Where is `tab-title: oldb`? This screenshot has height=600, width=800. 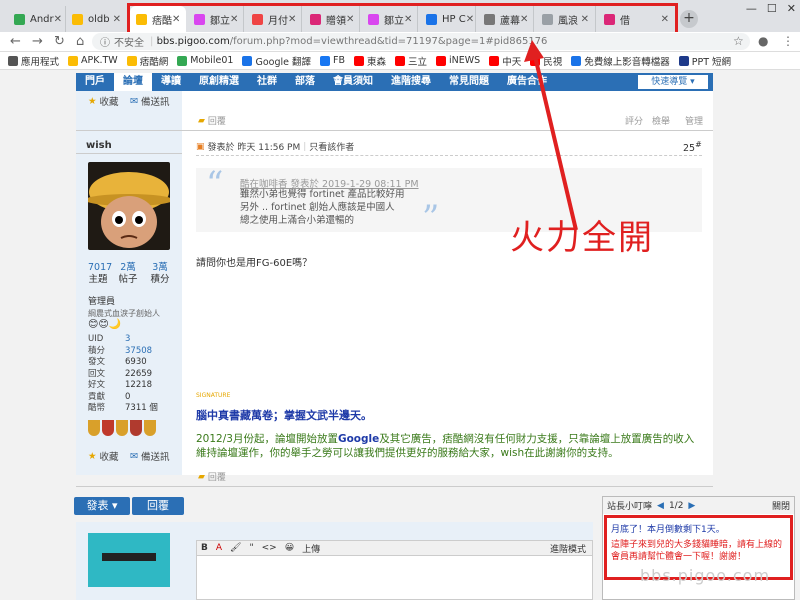 tab-title: oldb is located at coordinates (99, 19).